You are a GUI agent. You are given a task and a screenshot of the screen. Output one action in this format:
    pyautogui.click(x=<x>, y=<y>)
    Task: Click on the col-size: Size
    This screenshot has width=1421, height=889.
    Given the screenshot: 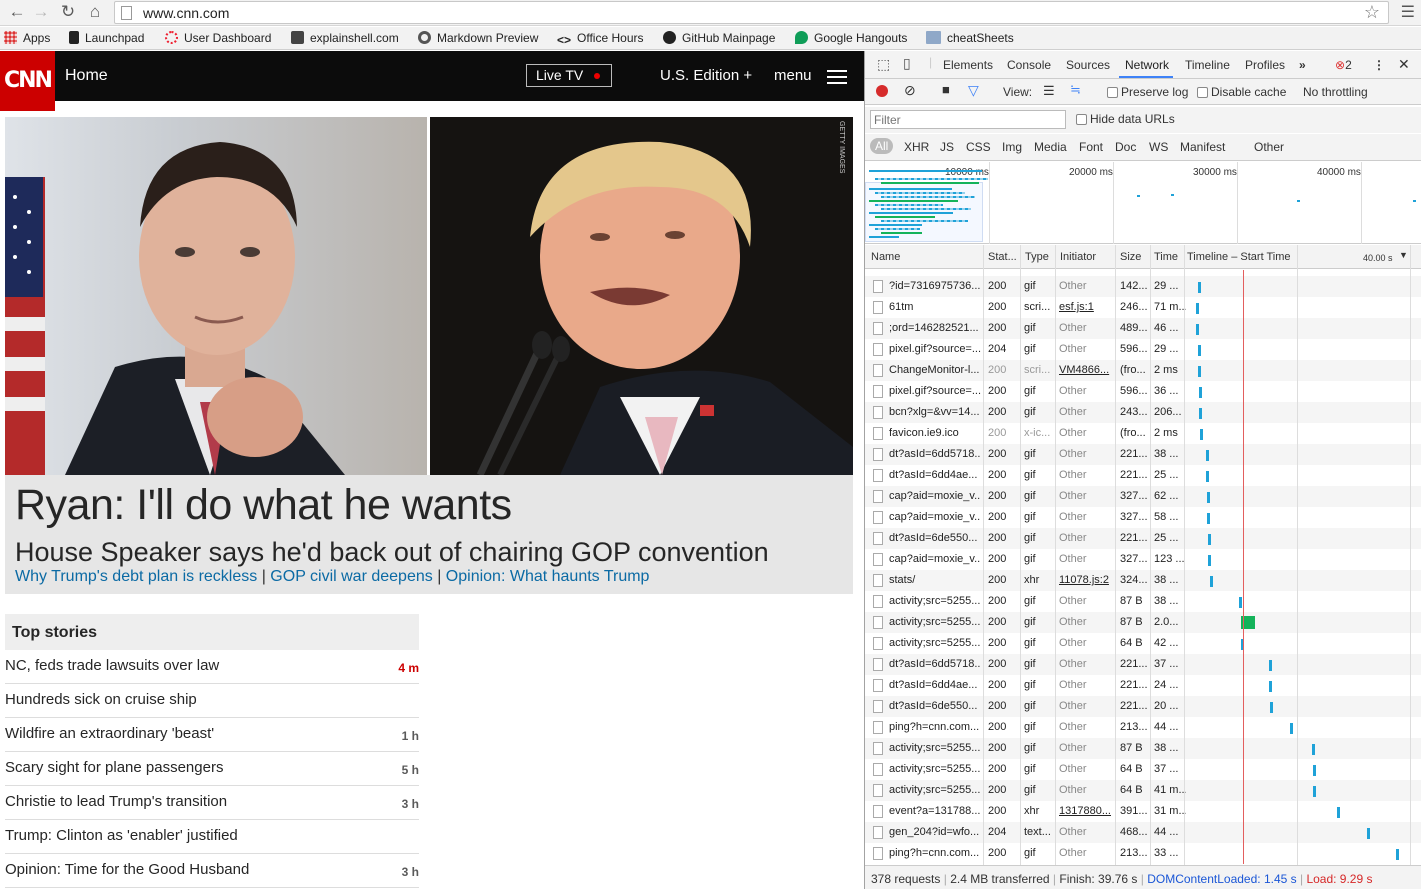 What is the action you would take?
    pyautogui.click(x=1130, y=257)
    